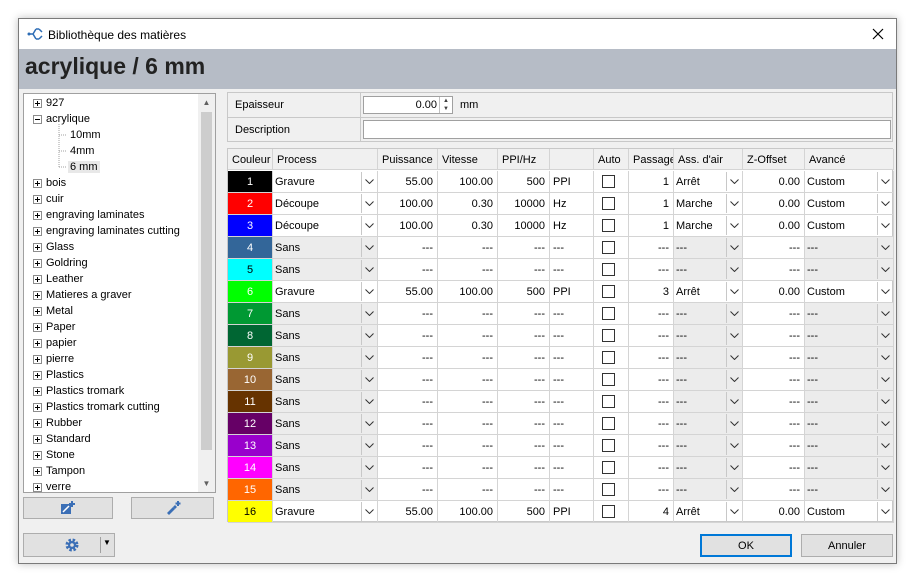  I want to click on air-assist-select: Arrêt, so click(708, 292).